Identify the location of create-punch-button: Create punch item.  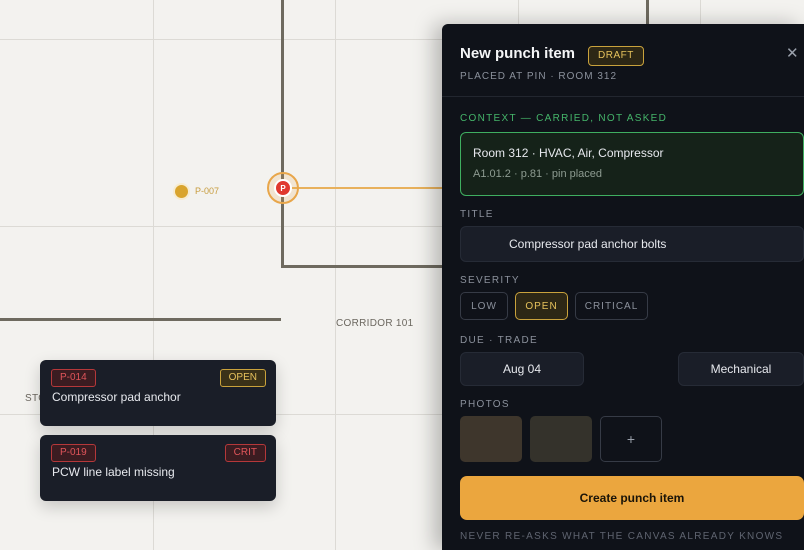
(632, 498).